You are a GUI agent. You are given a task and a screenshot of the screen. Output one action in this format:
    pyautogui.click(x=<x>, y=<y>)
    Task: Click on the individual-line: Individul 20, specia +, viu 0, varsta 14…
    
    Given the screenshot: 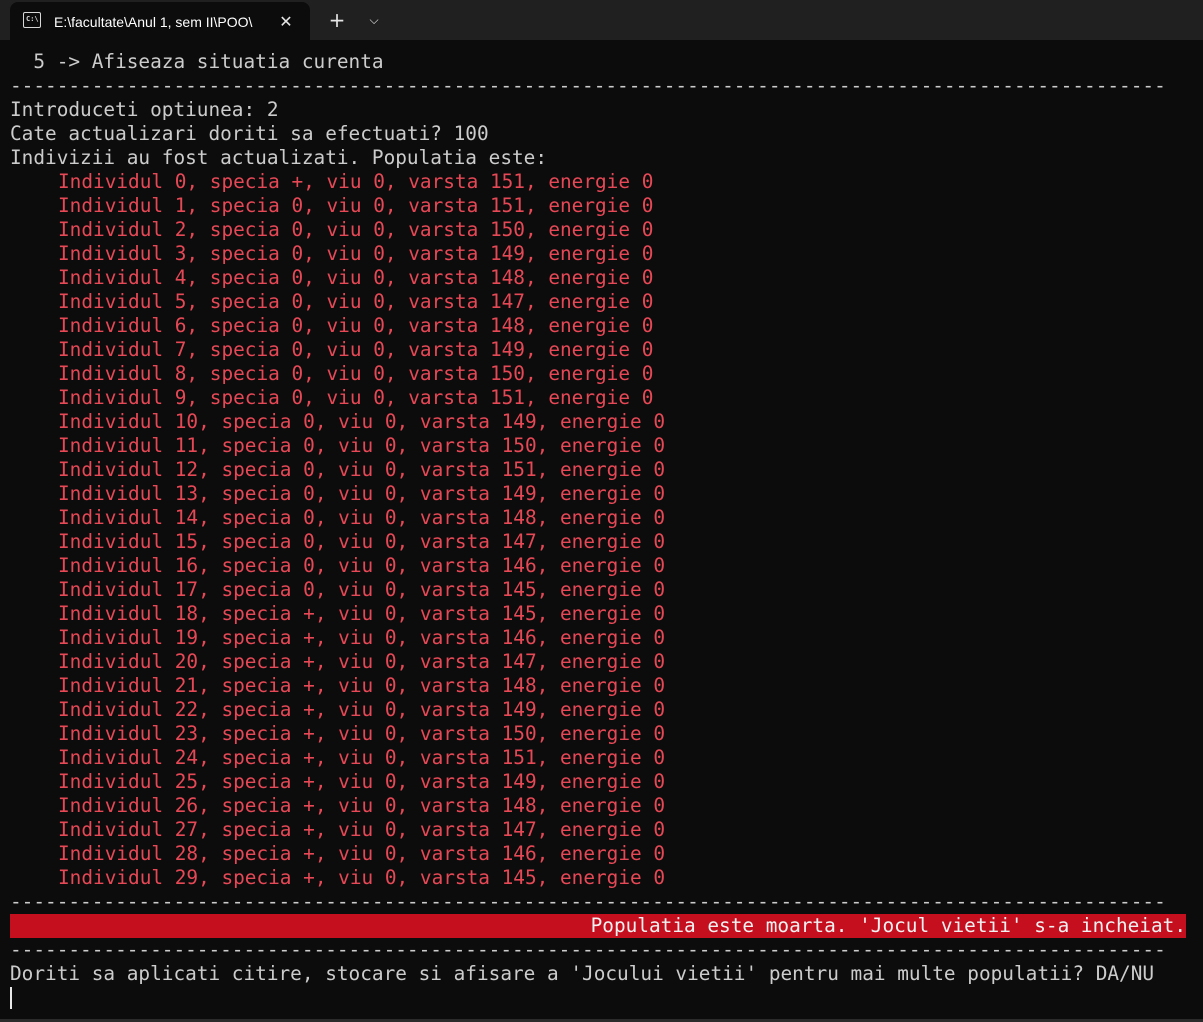 What is the action you would take?
    pyautogui.click(x=362, y=661)
    